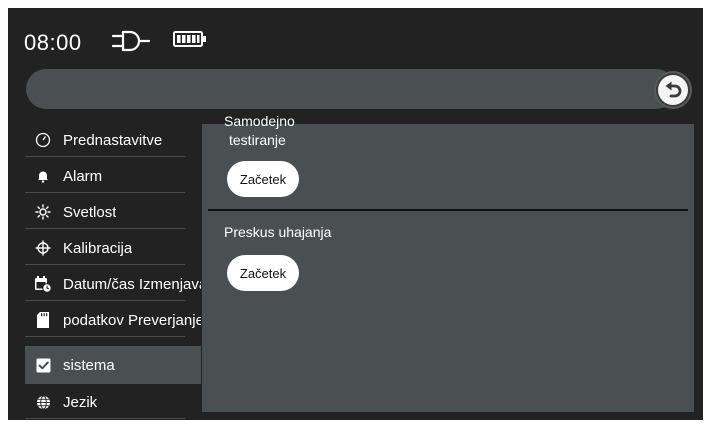 The image size is (707, 424). I want to click on sidebar-item-label: Svetlost, so click(90, 212).